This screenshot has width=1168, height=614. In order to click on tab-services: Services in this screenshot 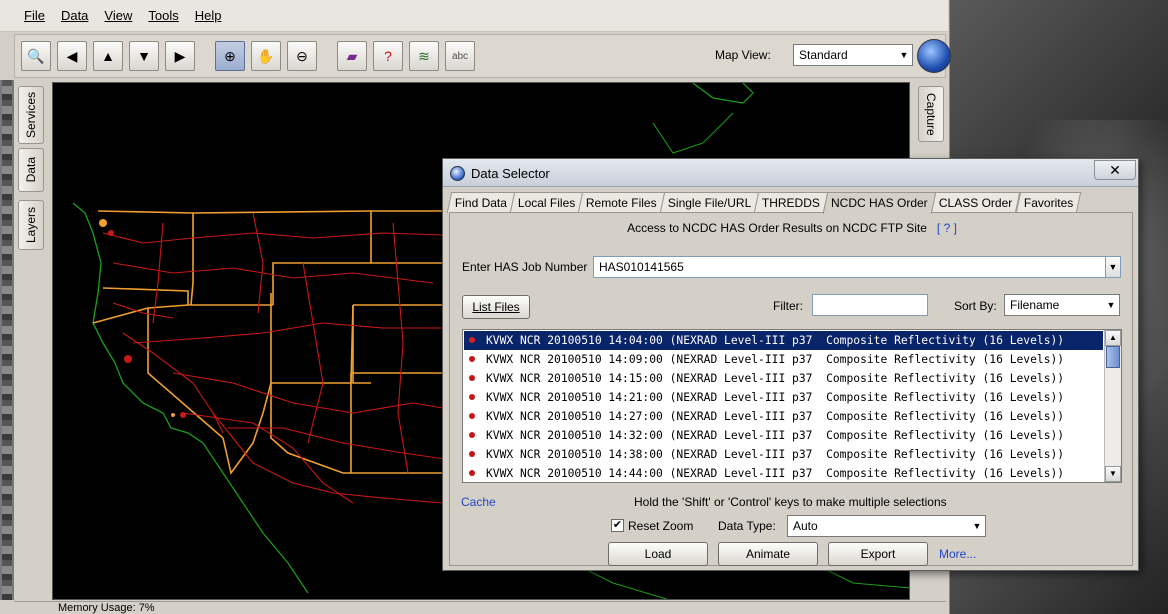, I will do `click(31, 115)`.